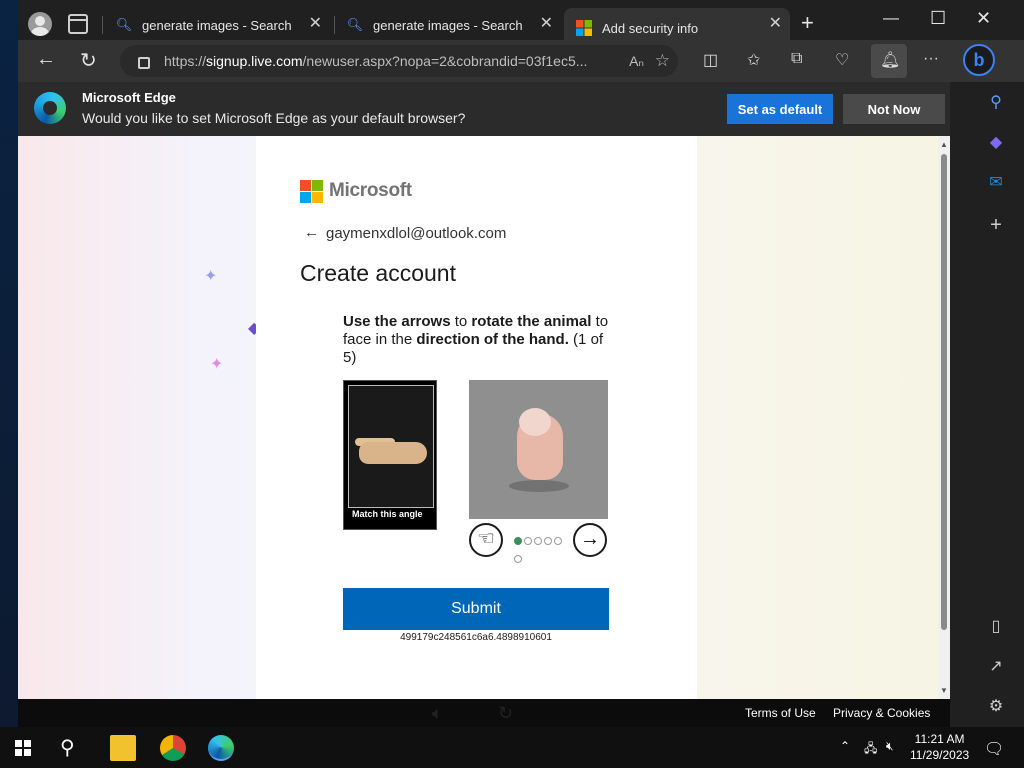 Image resolution: width=1024 pixels, height=768 pixels. I want to click on hand-frame, so click(391, 446).